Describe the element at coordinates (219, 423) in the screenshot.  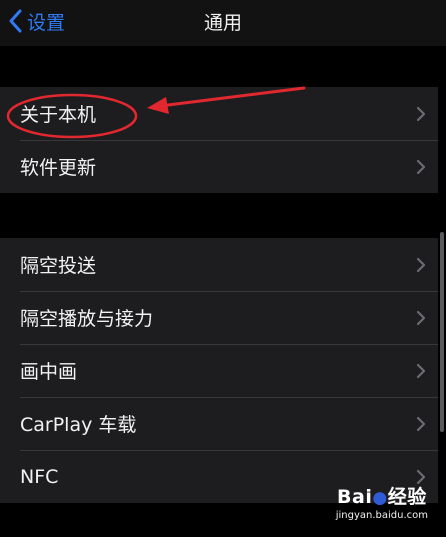
I see `settings-row-carplay: CarPlay 车载` at that location.